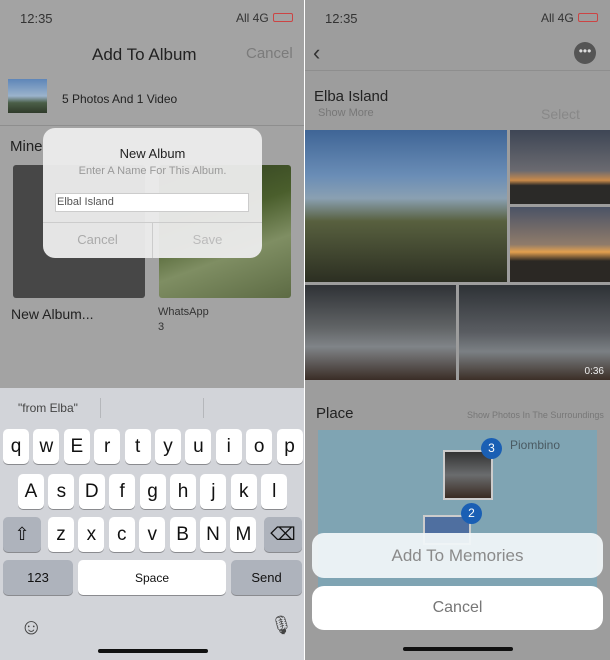 The image size is (610, 660). I want to click on section-title: Mine, so click(26, 146).